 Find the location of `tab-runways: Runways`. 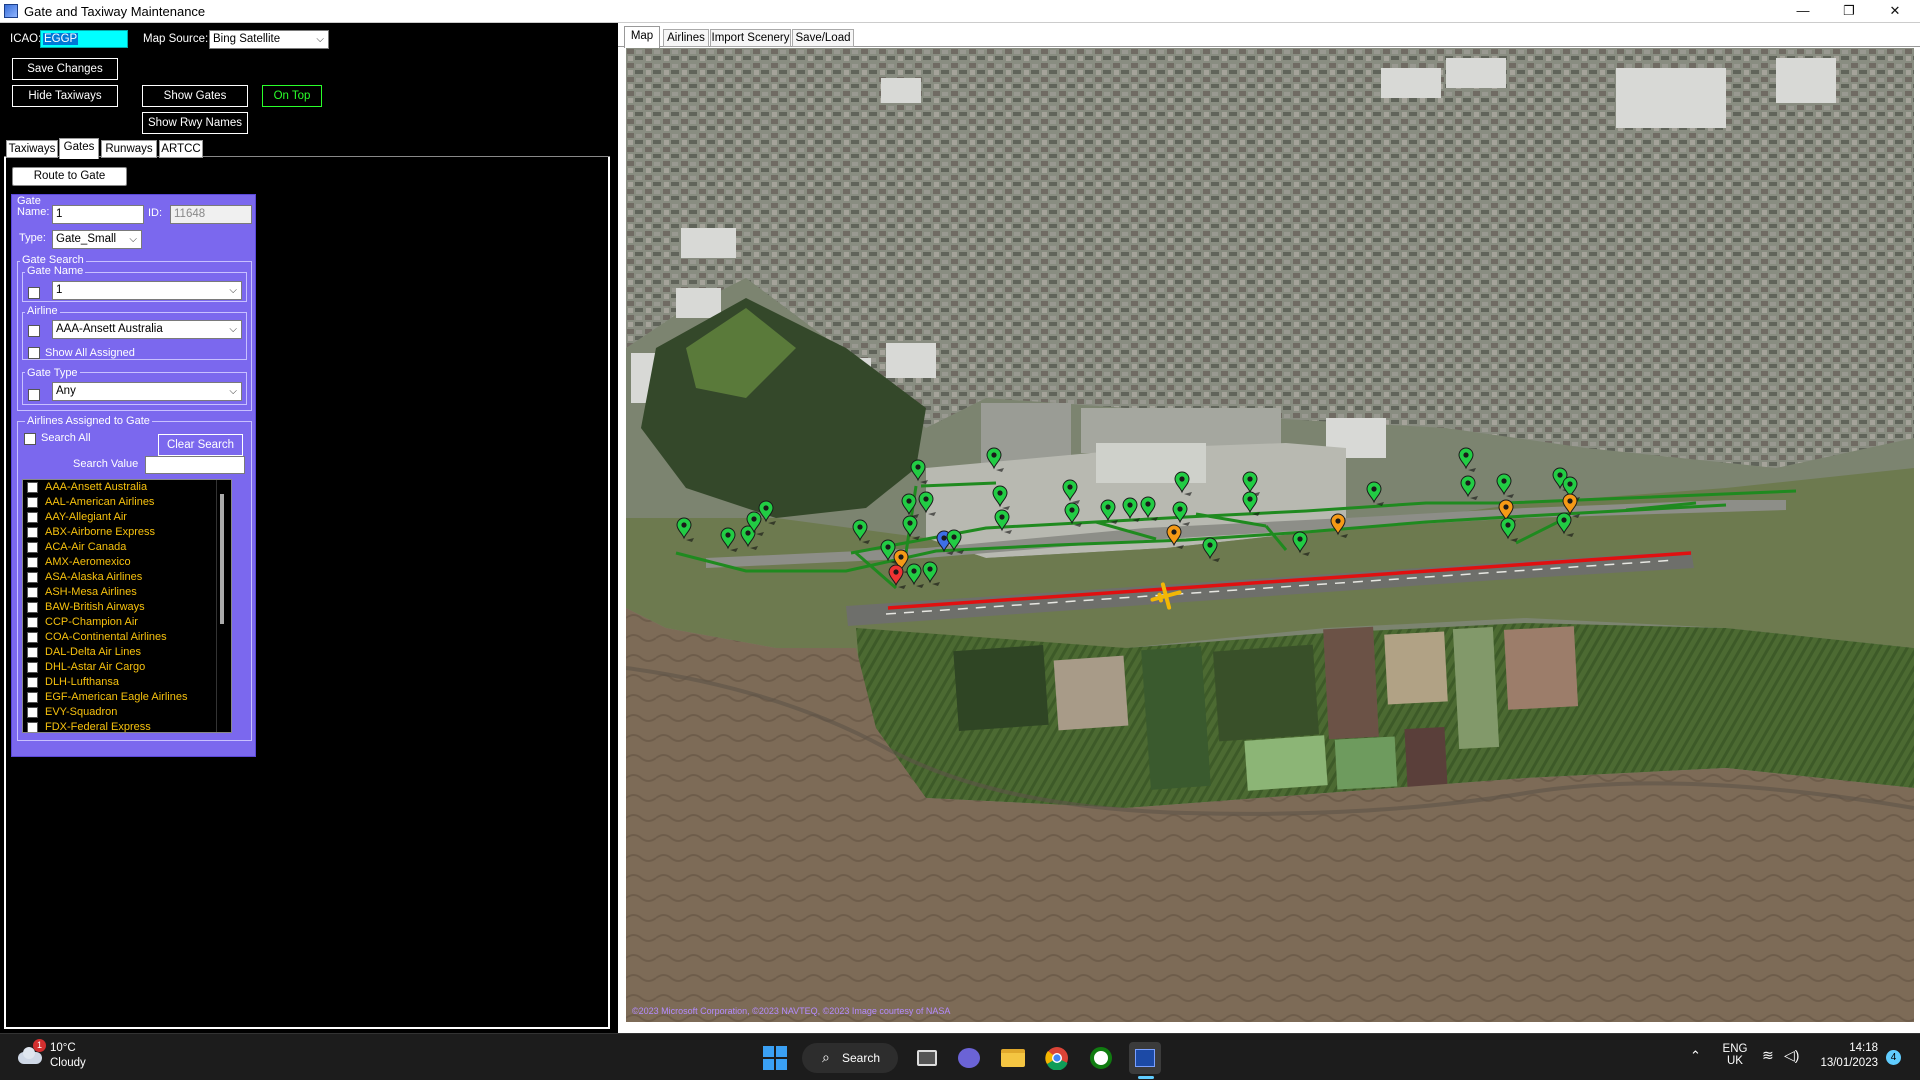

tab-runways: Runways is located at coordinates (129, 149).